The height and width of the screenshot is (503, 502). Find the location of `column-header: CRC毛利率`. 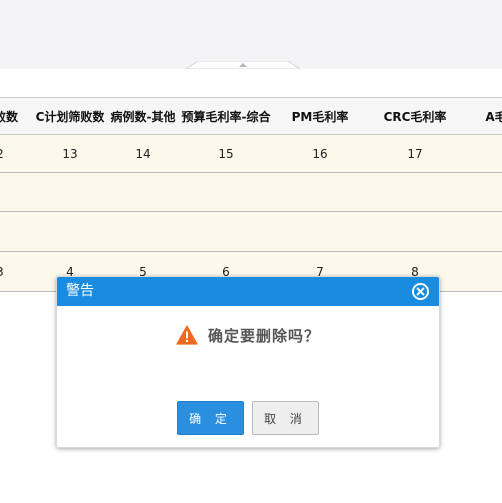

column-header: CRC毛利率 is located at coordinates (415, 116).